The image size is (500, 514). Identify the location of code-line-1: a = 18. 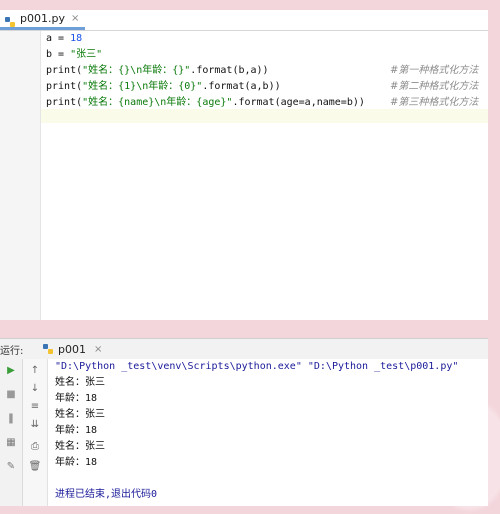
(64, 38).